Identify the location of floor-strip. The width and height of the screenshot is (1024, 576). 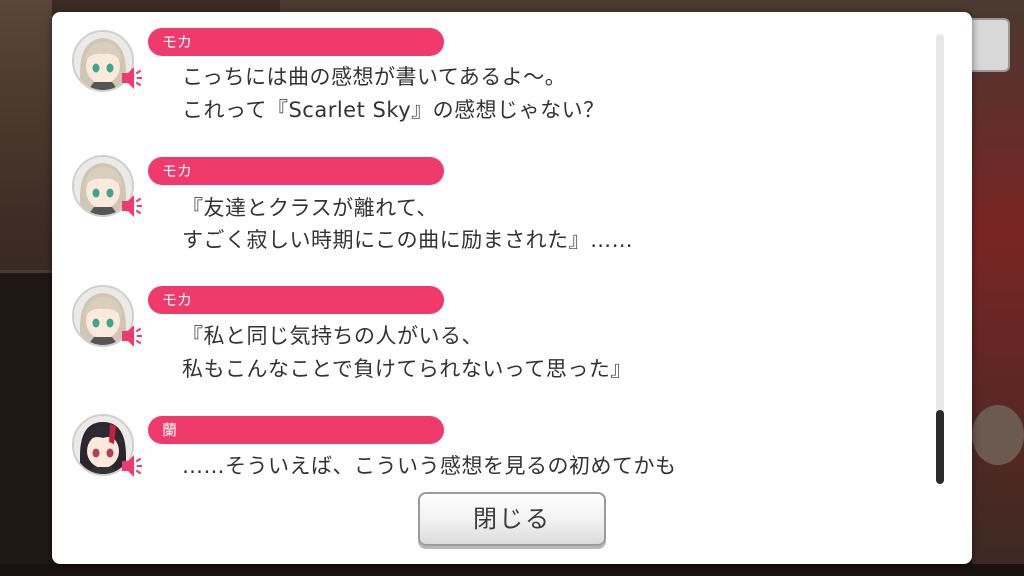
(512, 570).